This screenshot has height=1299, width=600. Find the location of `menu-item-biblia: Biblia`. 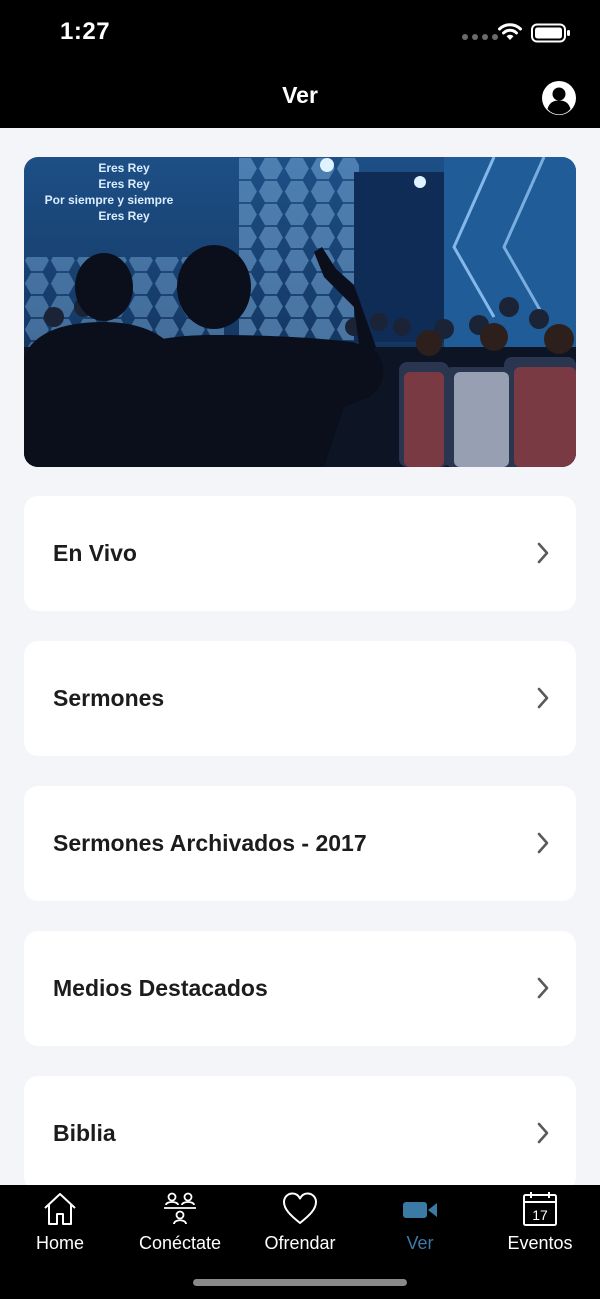

menu-item-biblia: Biblia is located at coordinates (300, 1133).